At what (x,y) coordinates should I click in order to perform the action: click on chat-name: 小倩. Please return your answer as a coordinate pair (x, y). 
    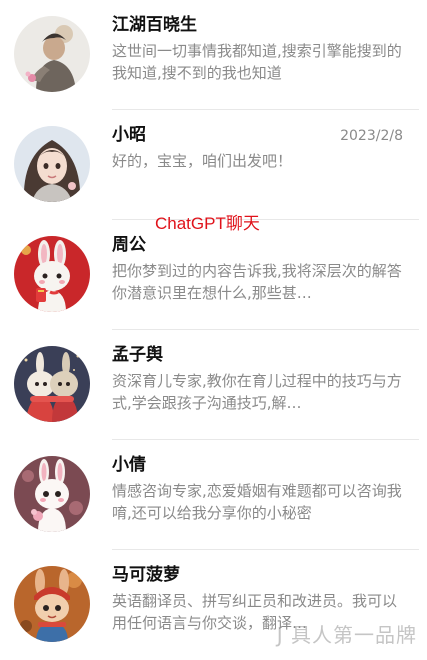
    Looking at the image, I should click on (129, 465).